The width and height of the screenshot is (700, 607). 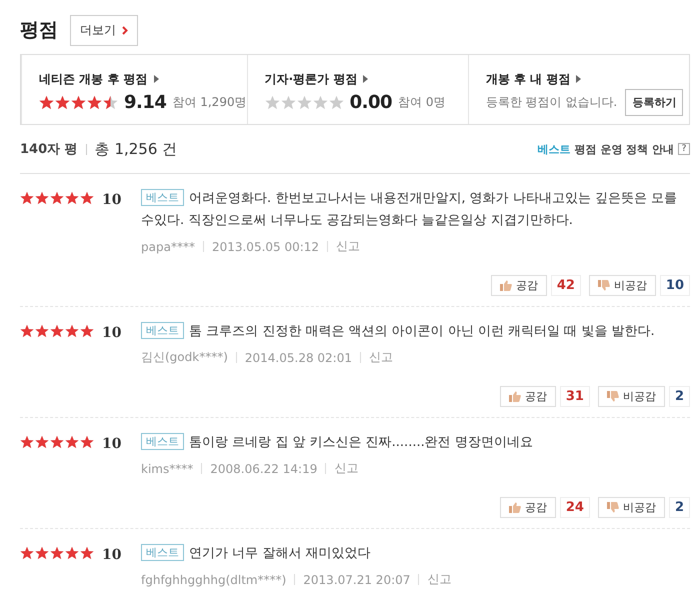 What do you see at coordinates (415, 554) in the screenshot?
I see `review-text: 베스트 연기가 너무 잘해서 재미있었다` at bounding box center [415, 554].